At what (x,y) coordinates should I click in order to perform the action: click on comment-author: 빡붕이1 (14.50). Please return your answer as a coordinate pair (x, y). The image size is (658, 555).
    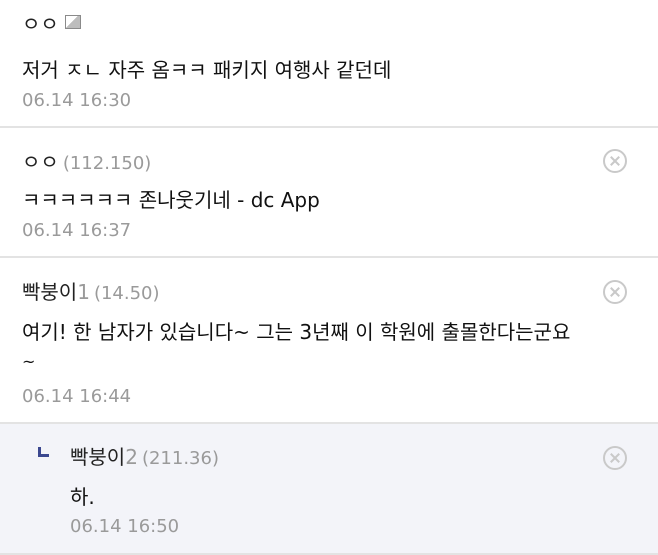
    Looking at the image, I should click on (91, 290).